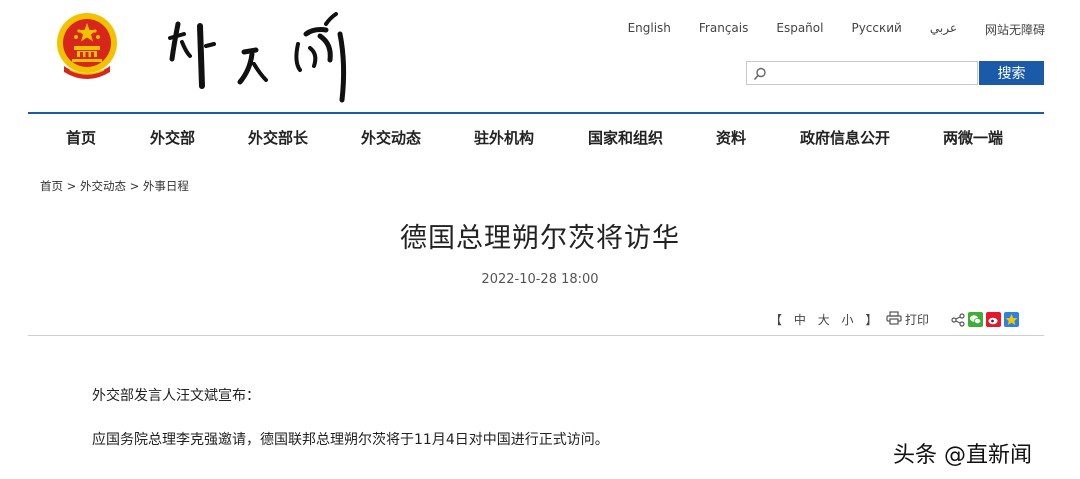 The width and height of the screenshot is (1080, 479). I want to click on search-input, so click(873, 74).